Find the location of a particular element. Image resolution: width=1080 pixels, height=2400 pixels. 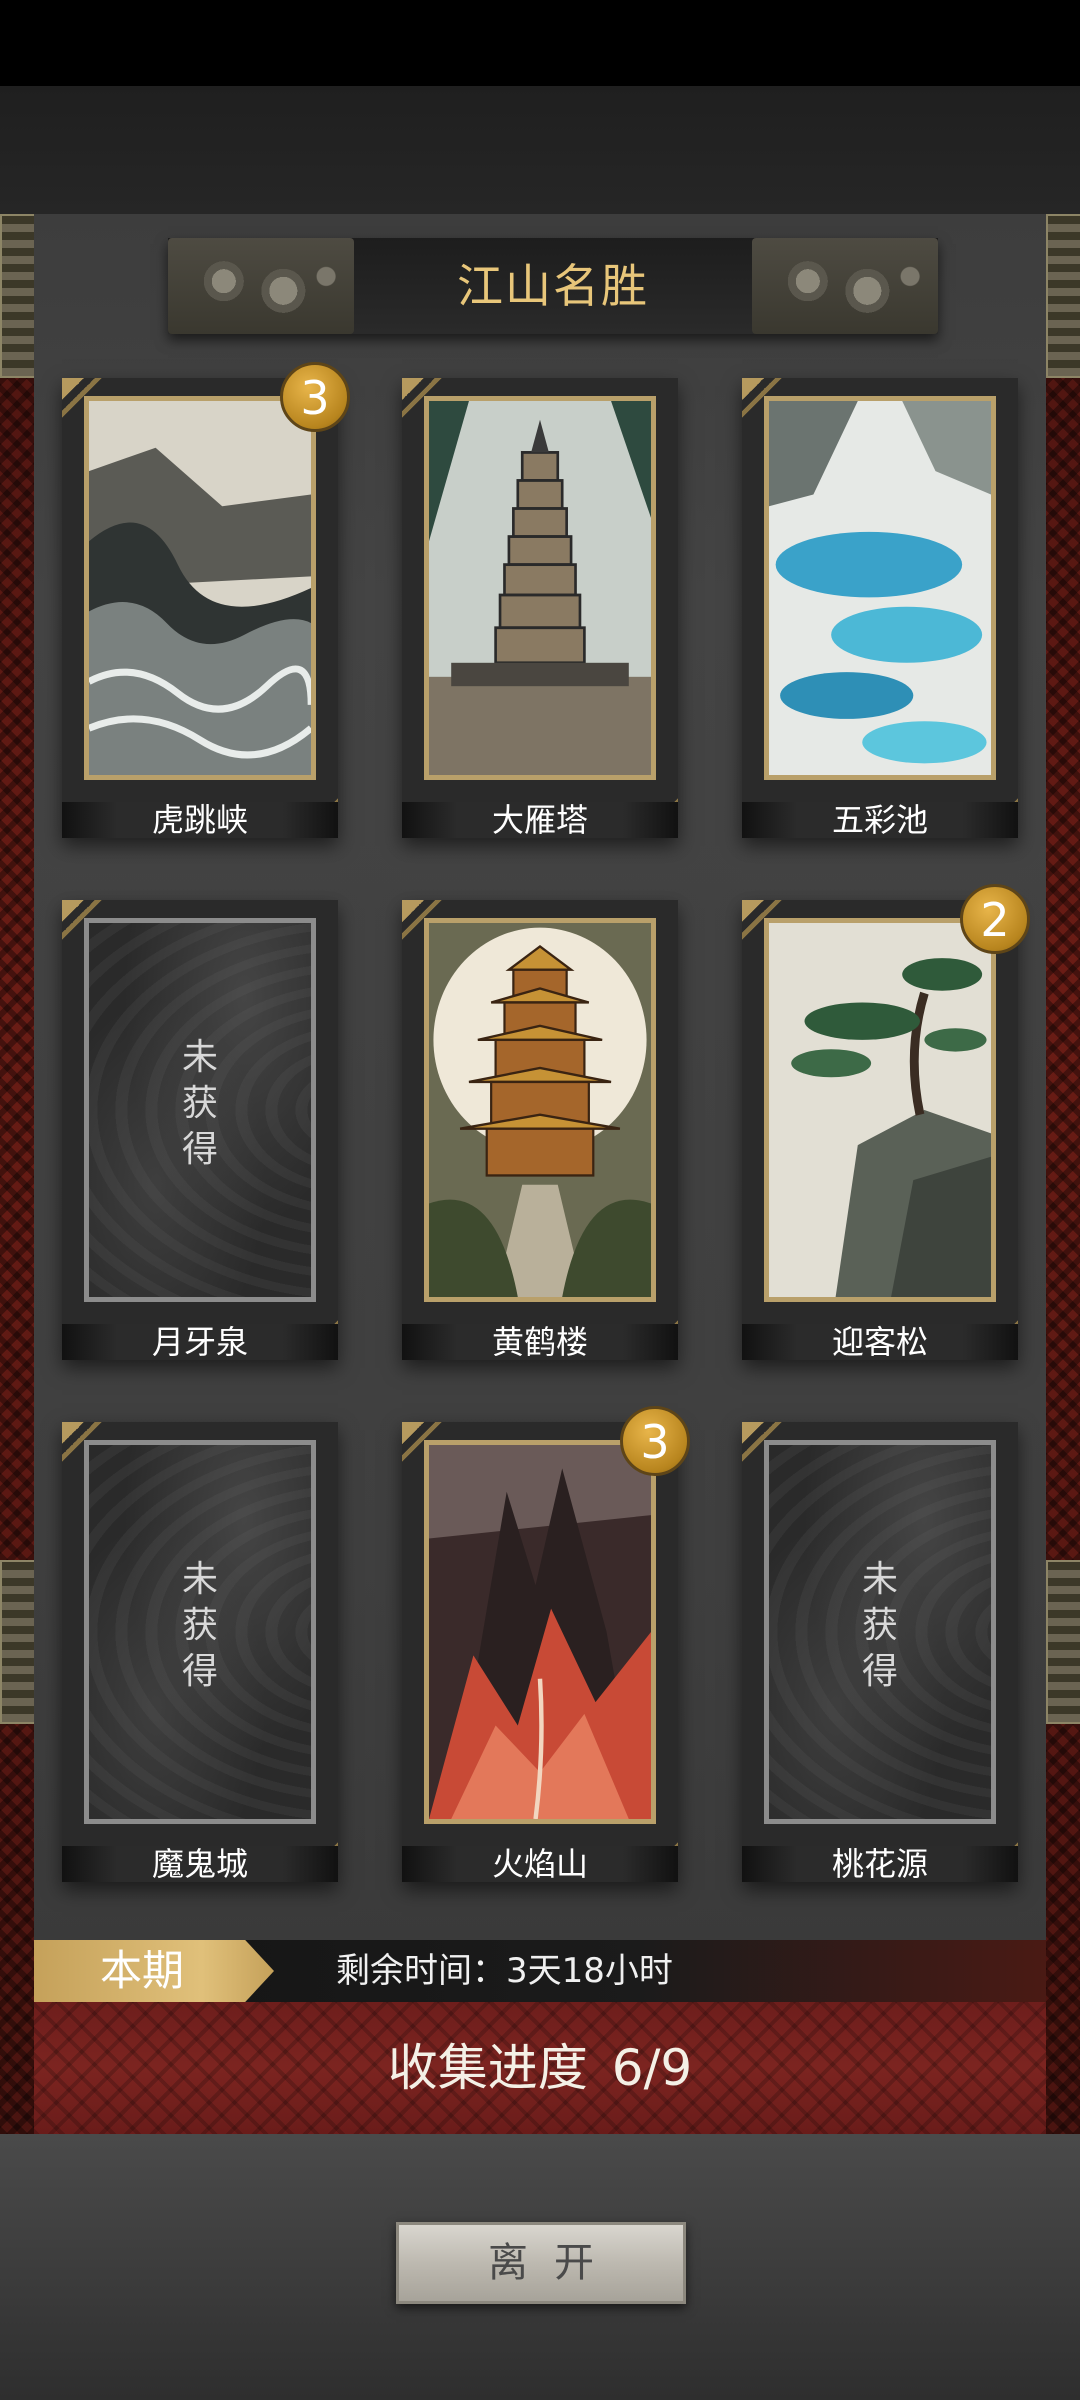

leave-button: 离开 is located at coordinates (541, 2263).